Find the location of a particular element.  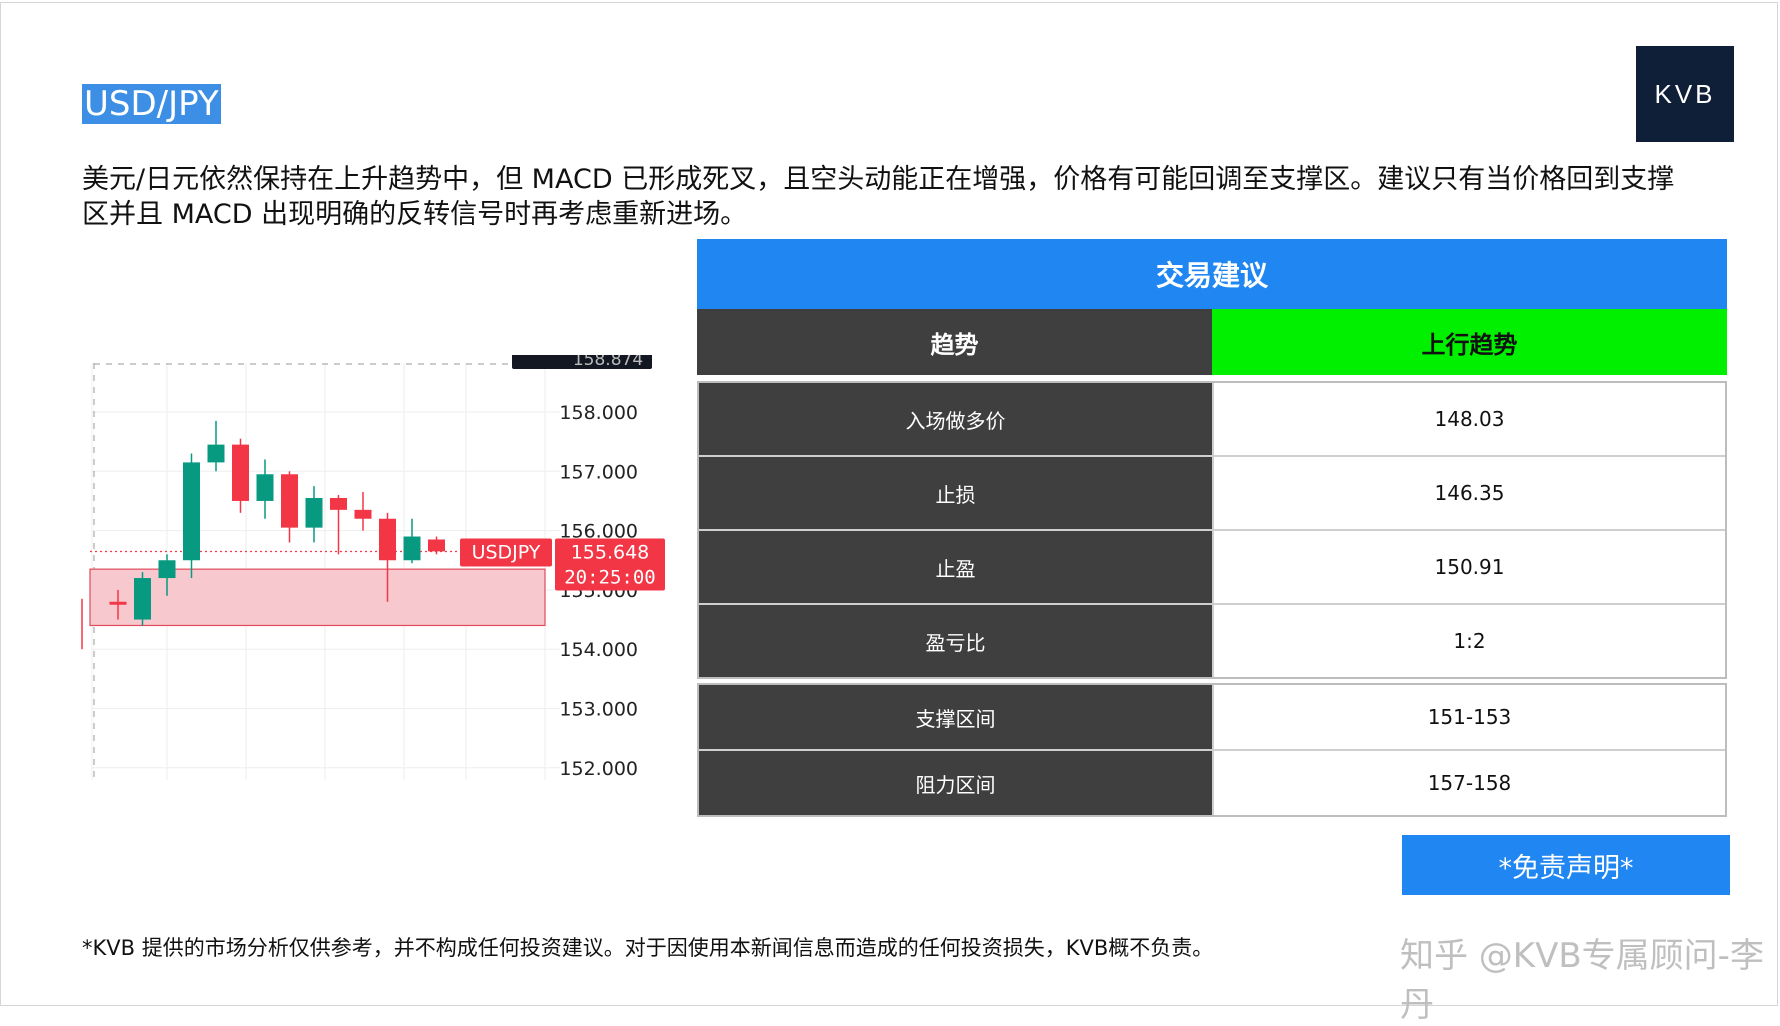

table-row: 盈亏比 1:2 is located at coordinates (1212, 641).